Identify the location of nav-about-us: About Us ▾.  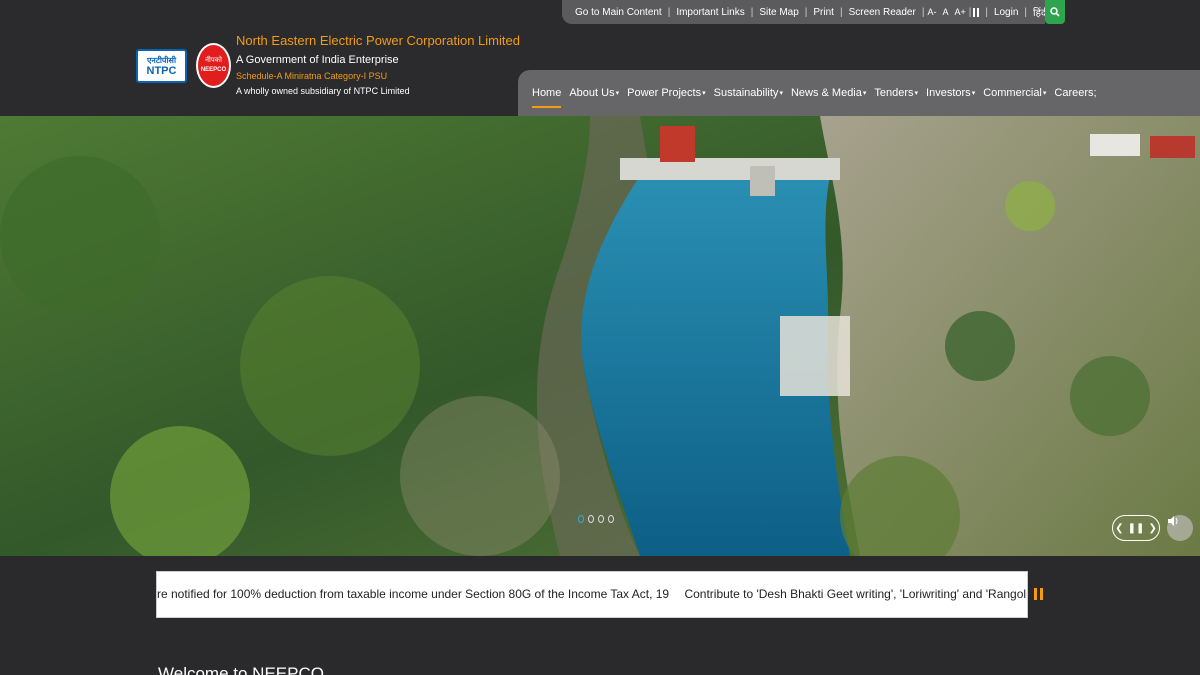
(594, 93).